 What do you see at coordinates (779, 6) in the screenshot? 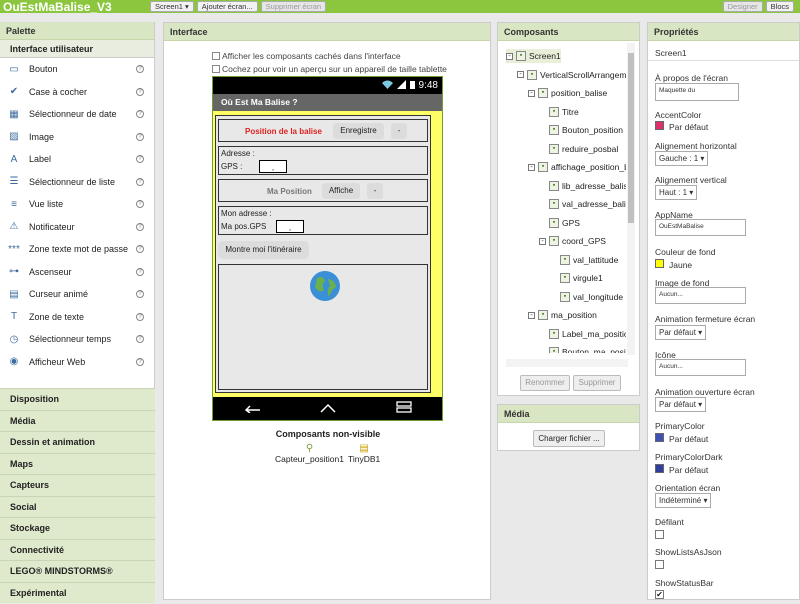
I see `blocks-button: Blocs` at bounding box center [779, 6].